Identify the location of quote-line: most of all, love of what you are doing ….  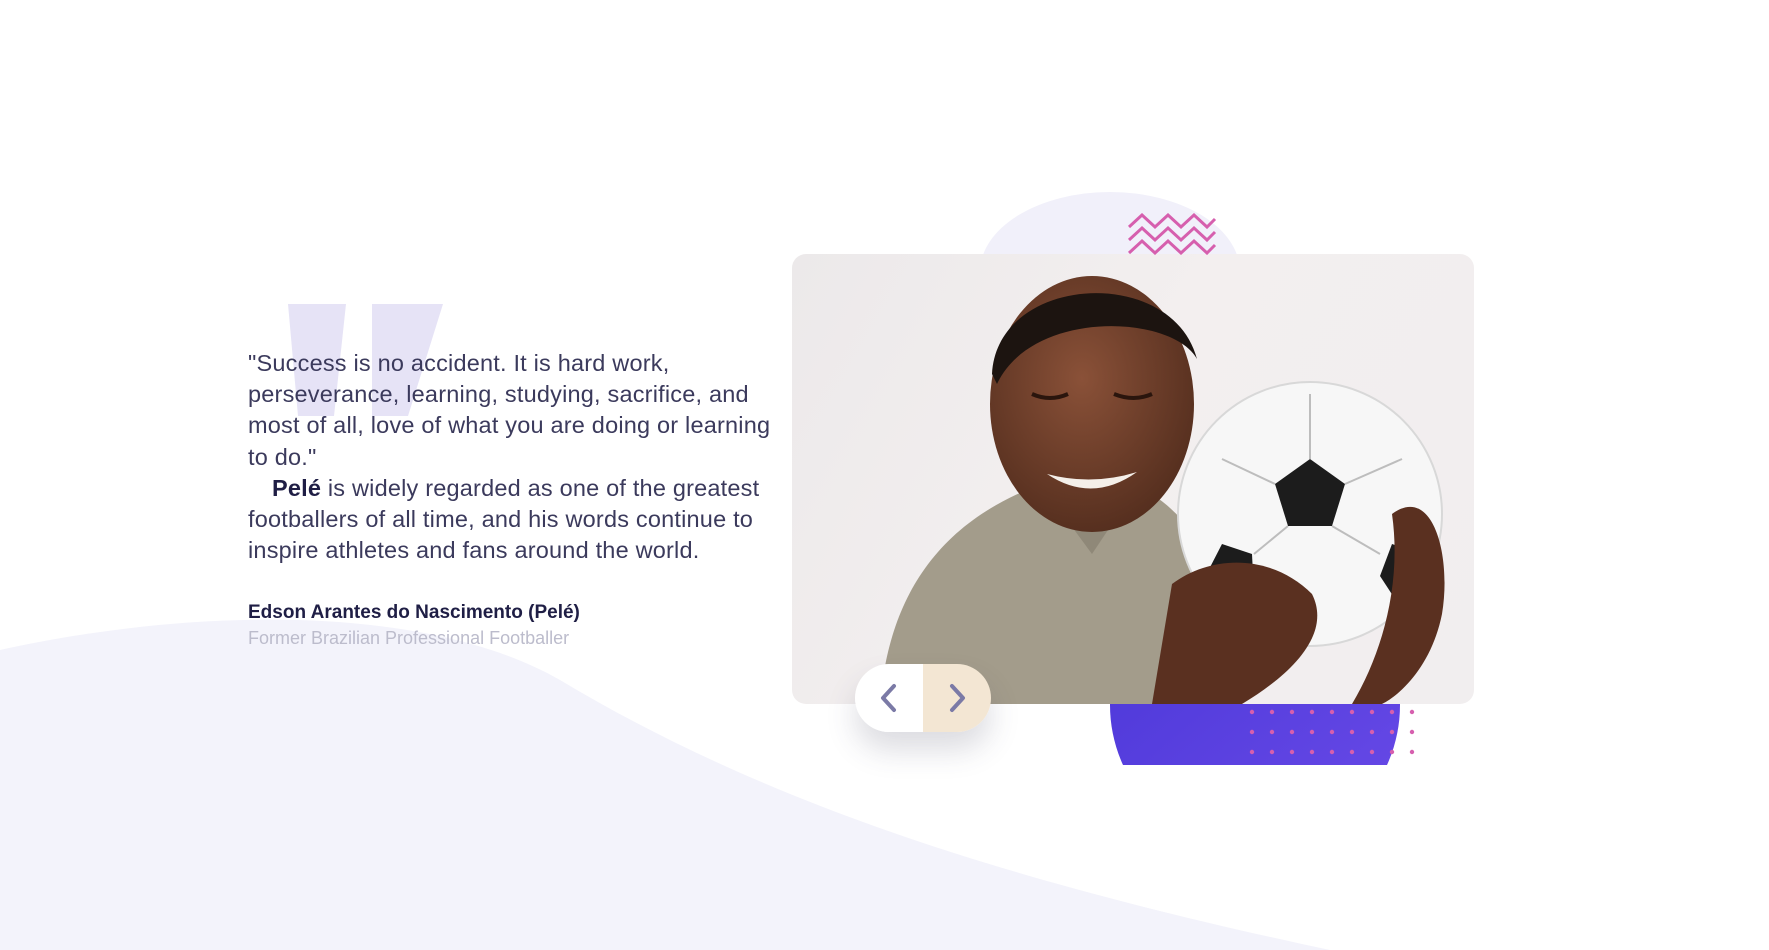
(509, 425).